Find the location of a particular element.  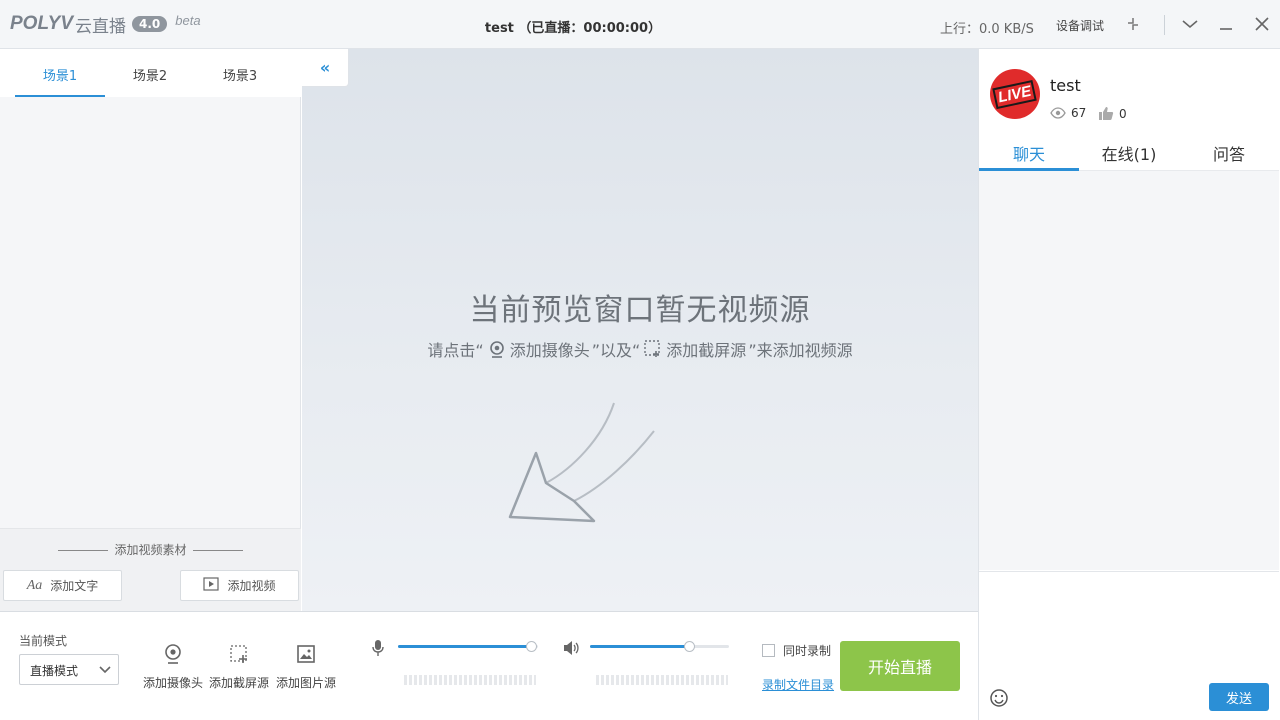

close-icon is located at coordinates (1262, 24).